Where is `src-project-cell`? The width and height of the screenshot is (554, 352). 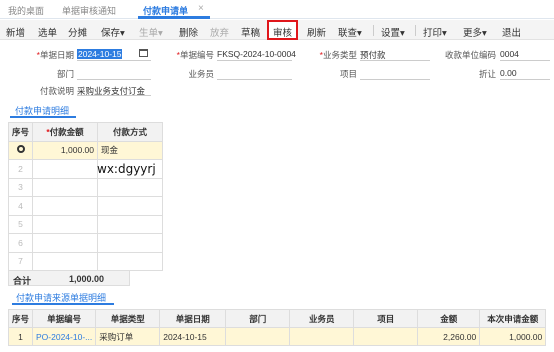 src-project-cell is located at coordinates (386, 336).